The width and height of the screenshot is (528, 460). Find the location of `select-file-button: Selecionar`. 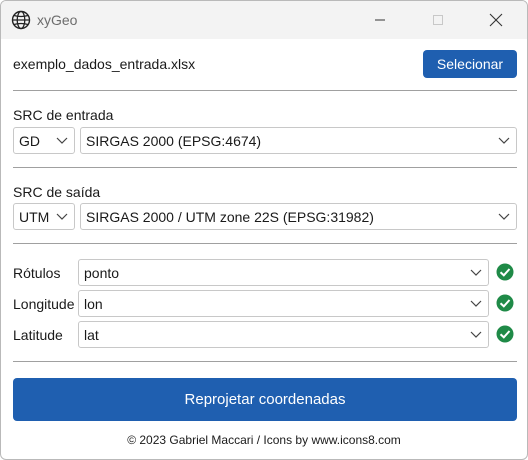

select-file-button: Selecionar is located at coordinates (470, 64).